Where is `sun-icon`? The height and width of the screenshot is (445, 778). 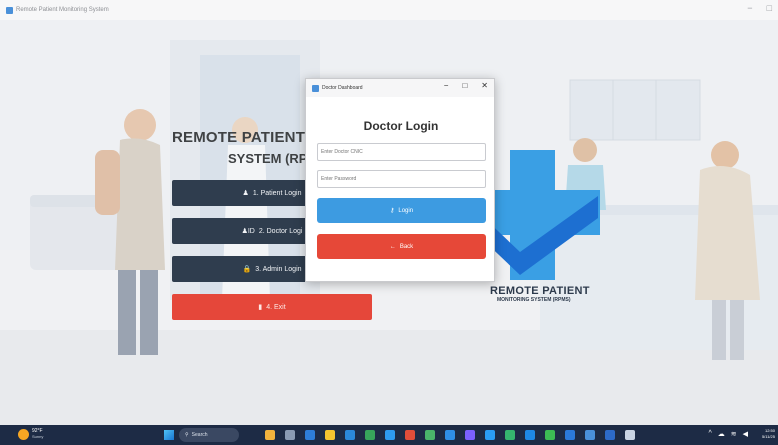 sun-icon is located at coordinates (23, 434).